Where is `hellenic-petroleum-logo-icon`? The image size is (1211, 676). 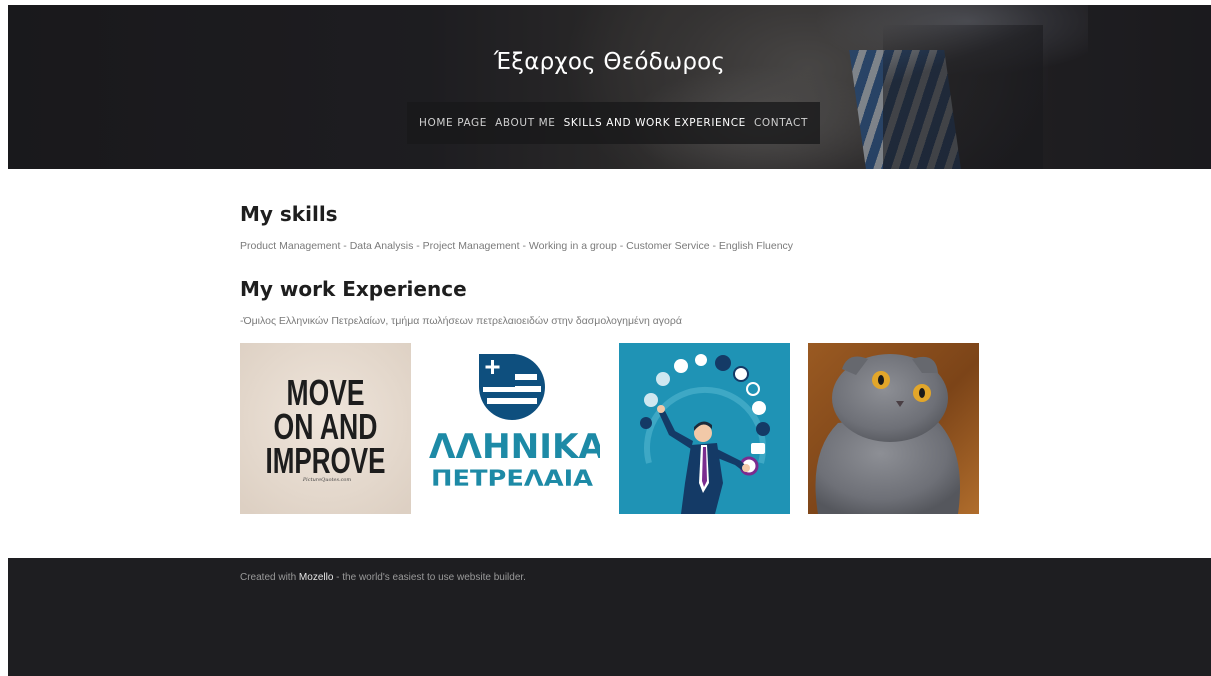
hellenic-petroleum-logo-icon is located at coordinates (512, 387).